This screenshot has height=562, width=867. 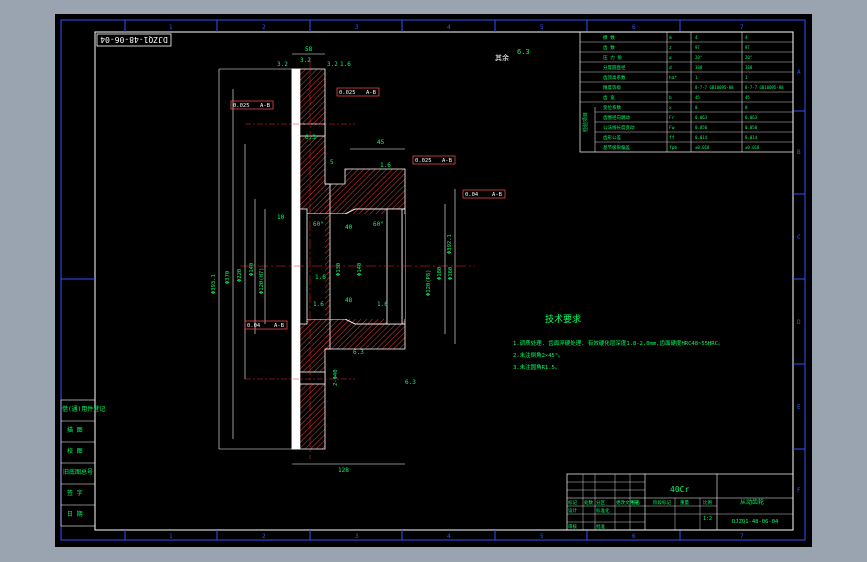 What do you see at coordinates (588, 502) in the screenshot?
I see `svg-text: 处数` at bounding box center [588, 502].